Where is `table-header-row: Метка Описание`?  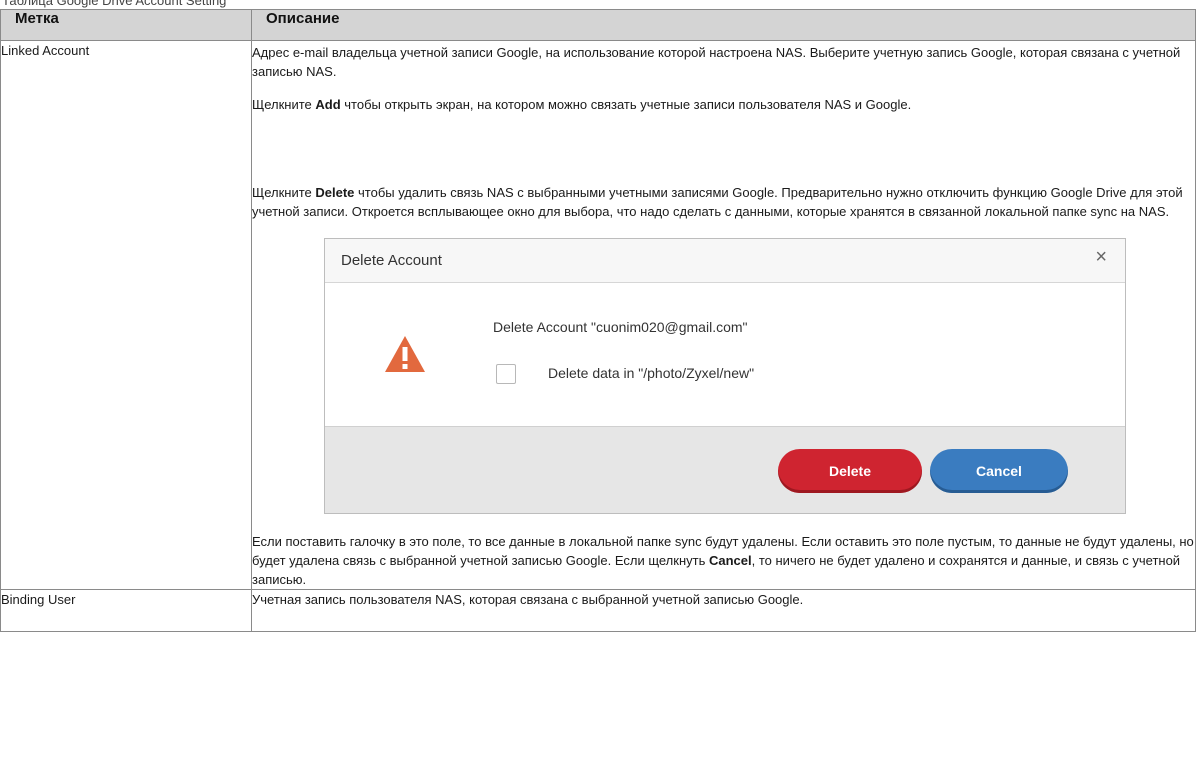 table-header-row: Метка Описание is located at coordinates (598, 25).